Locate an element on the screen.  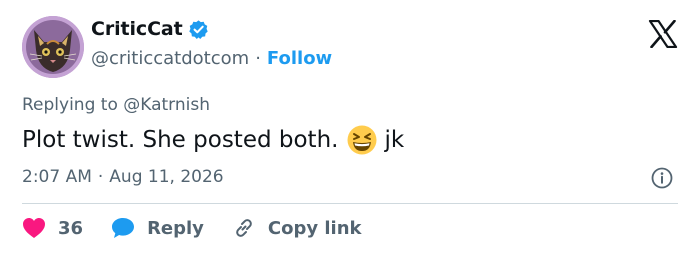
verified-badge-icon is located at coordinates (198, 29).